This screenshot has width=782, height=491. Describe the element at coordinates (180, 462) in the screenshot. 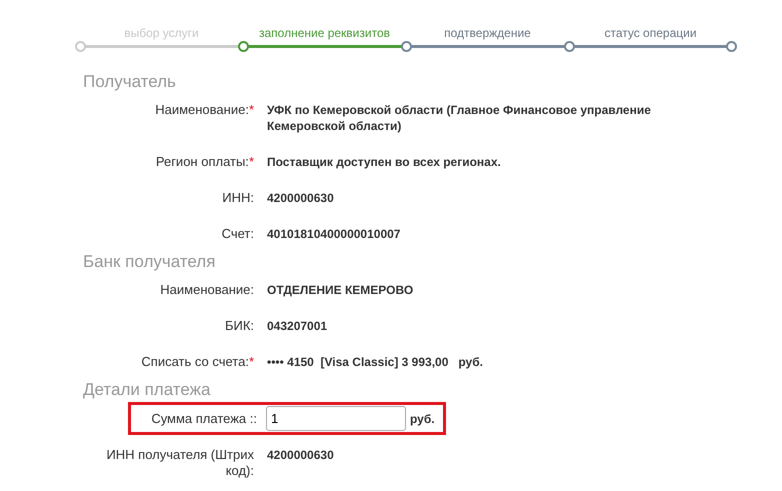

I see `field-label: ИНН получателя (Штрих код):` at that location.